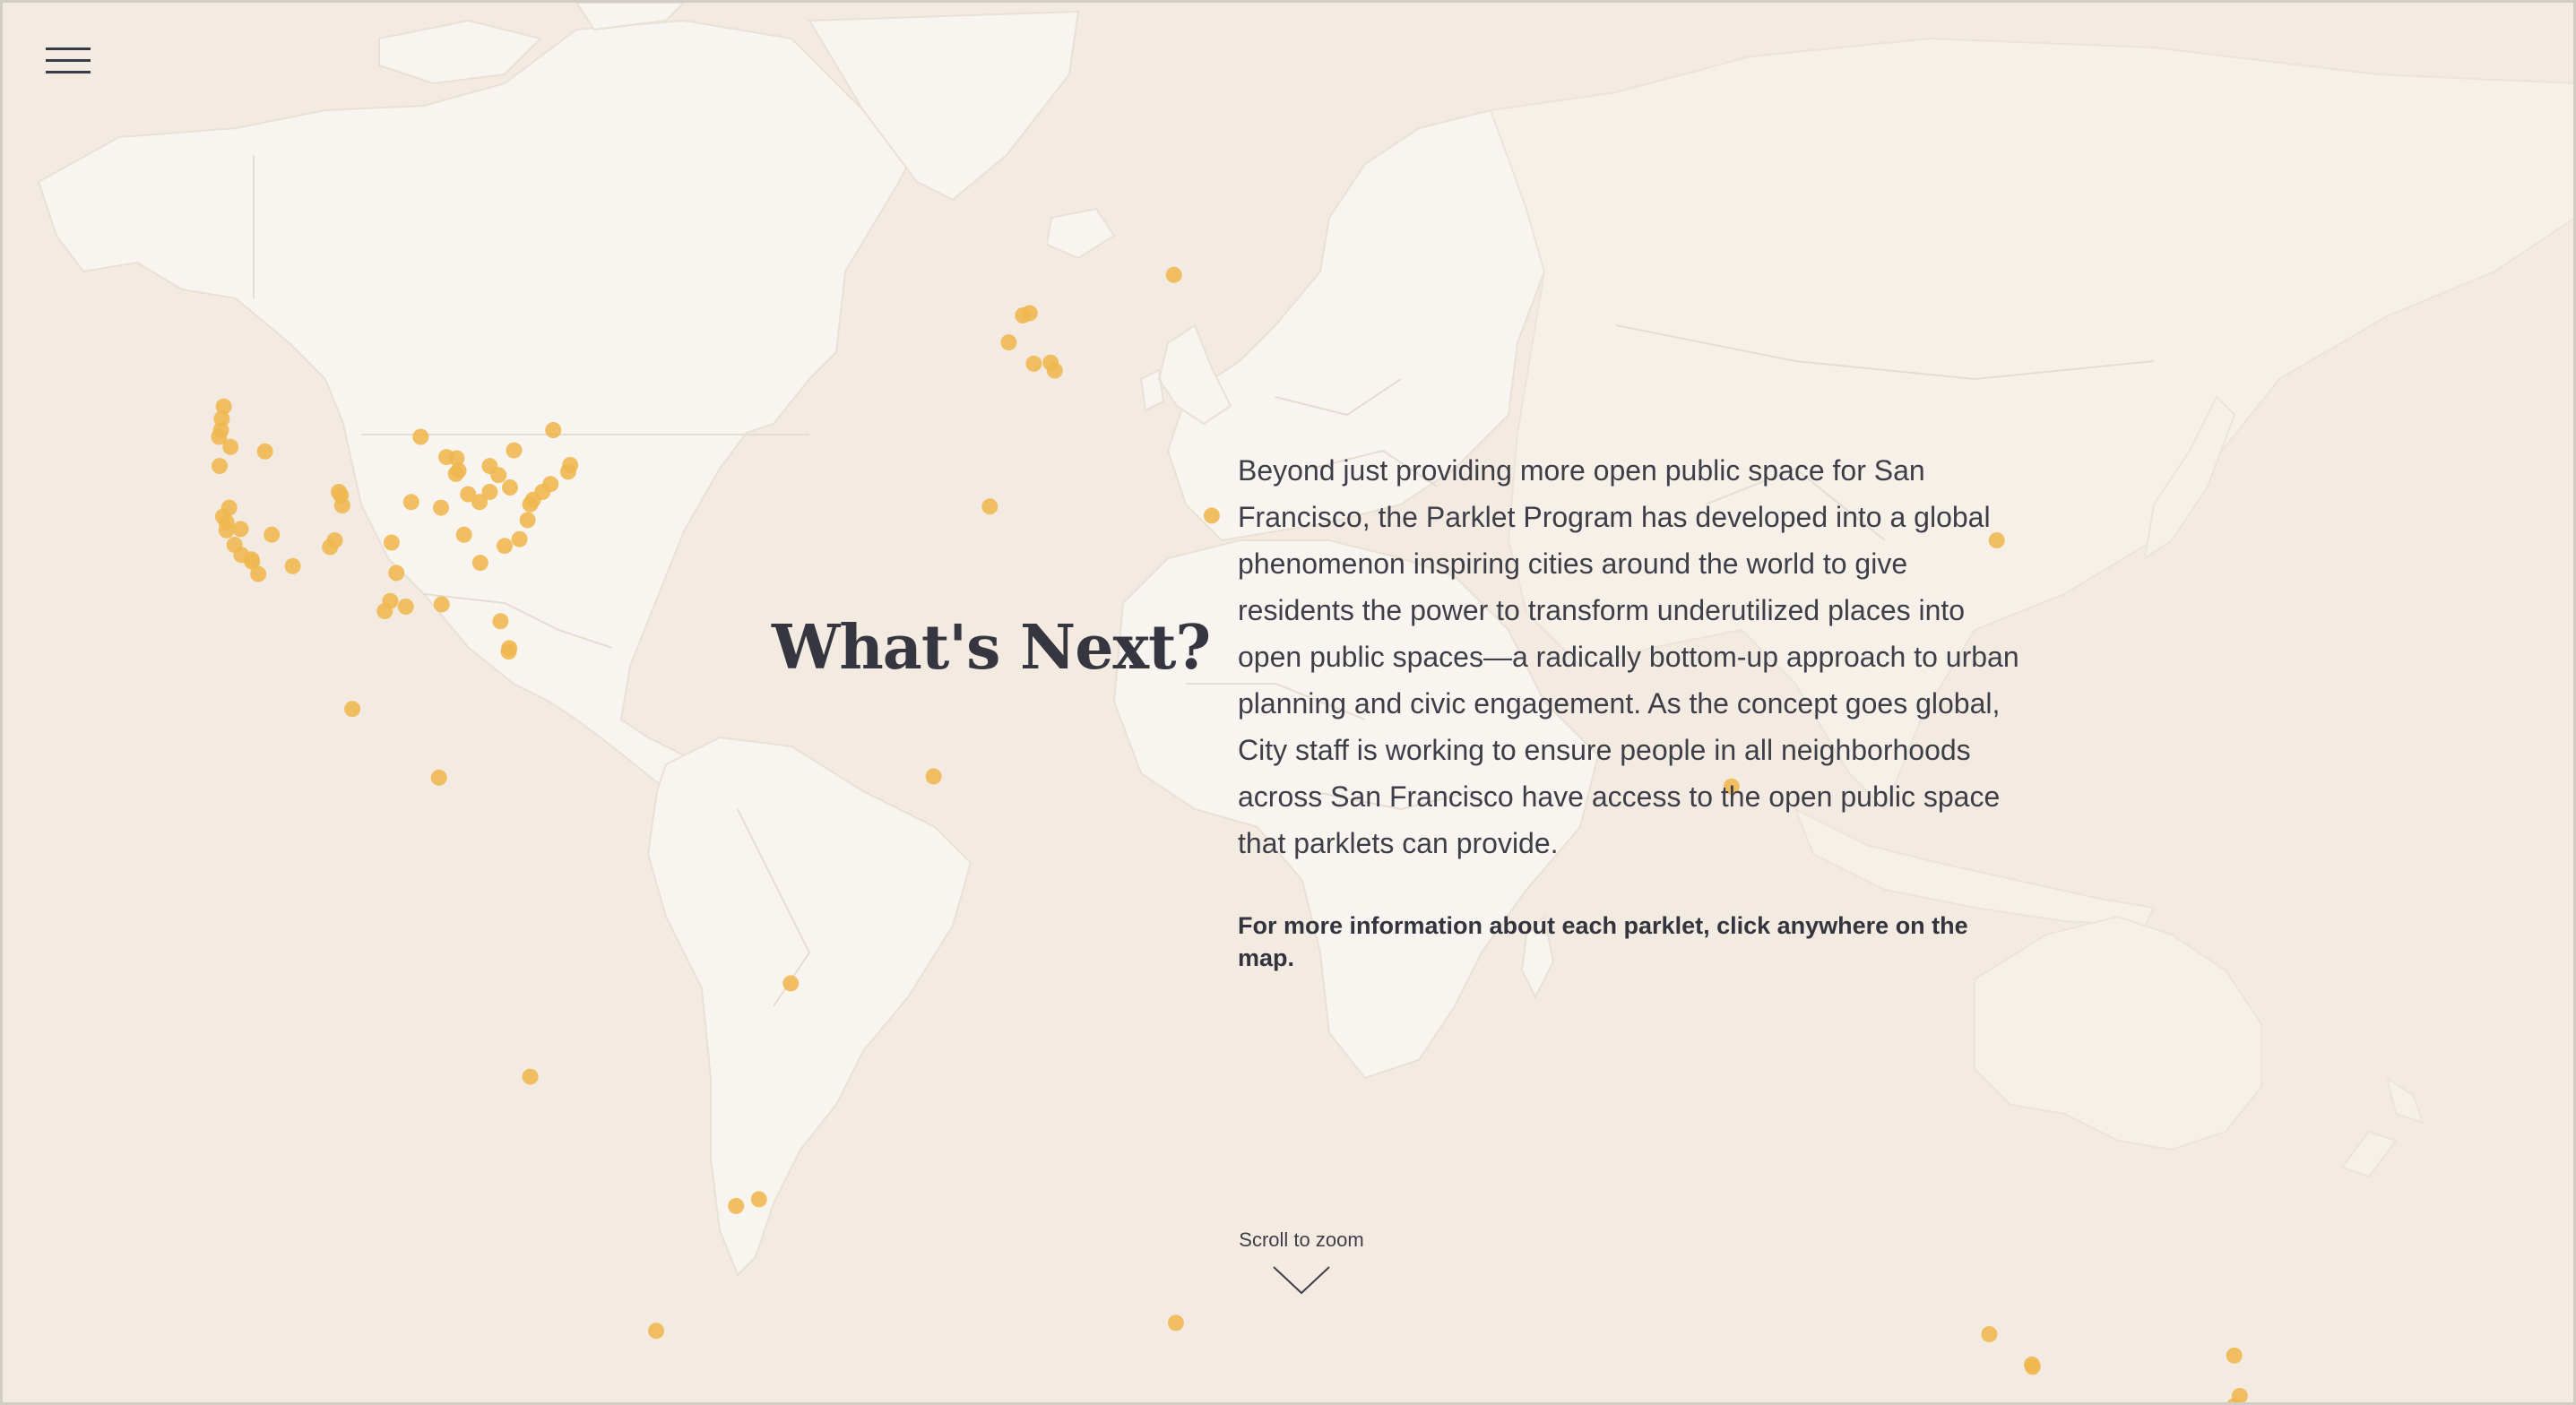  What do you see at coordinates (1080, 233) in the screenshot?
I see `iceland-landmass` at bounding box center [1080, 233].